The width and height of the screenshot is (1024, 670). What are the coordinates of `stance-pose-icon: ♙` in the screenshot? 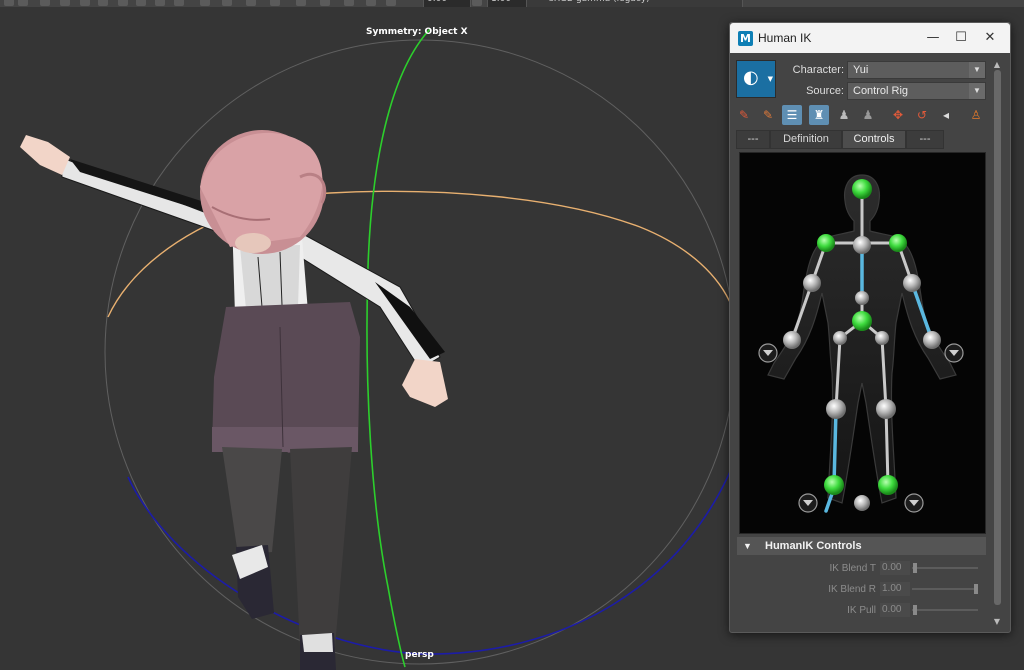 It's located at (976, 115).